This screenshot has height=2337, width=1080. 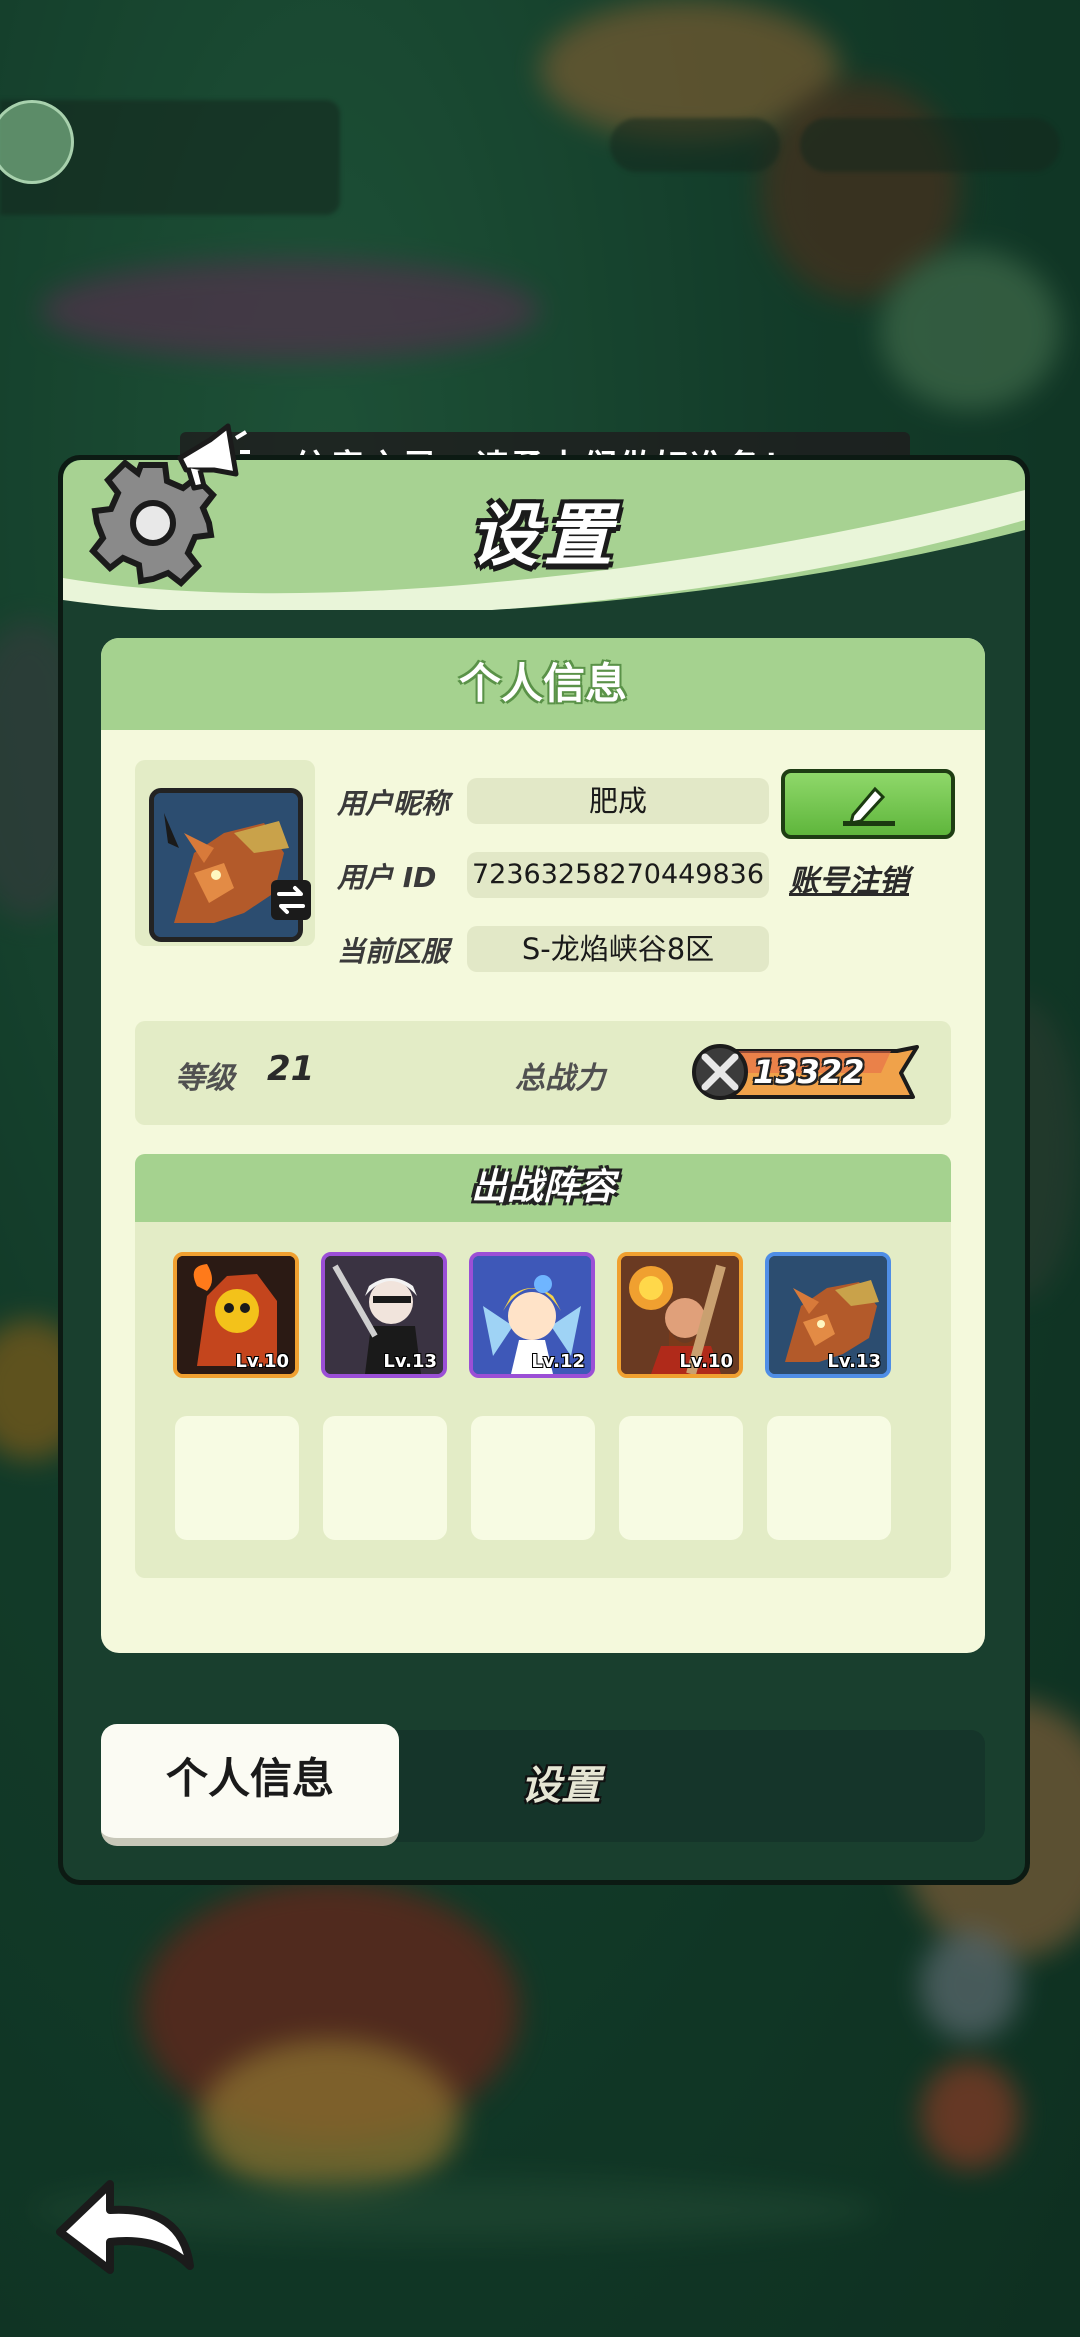 I want to click on hero-level: Lv.12, so click(x=558, y=1361).